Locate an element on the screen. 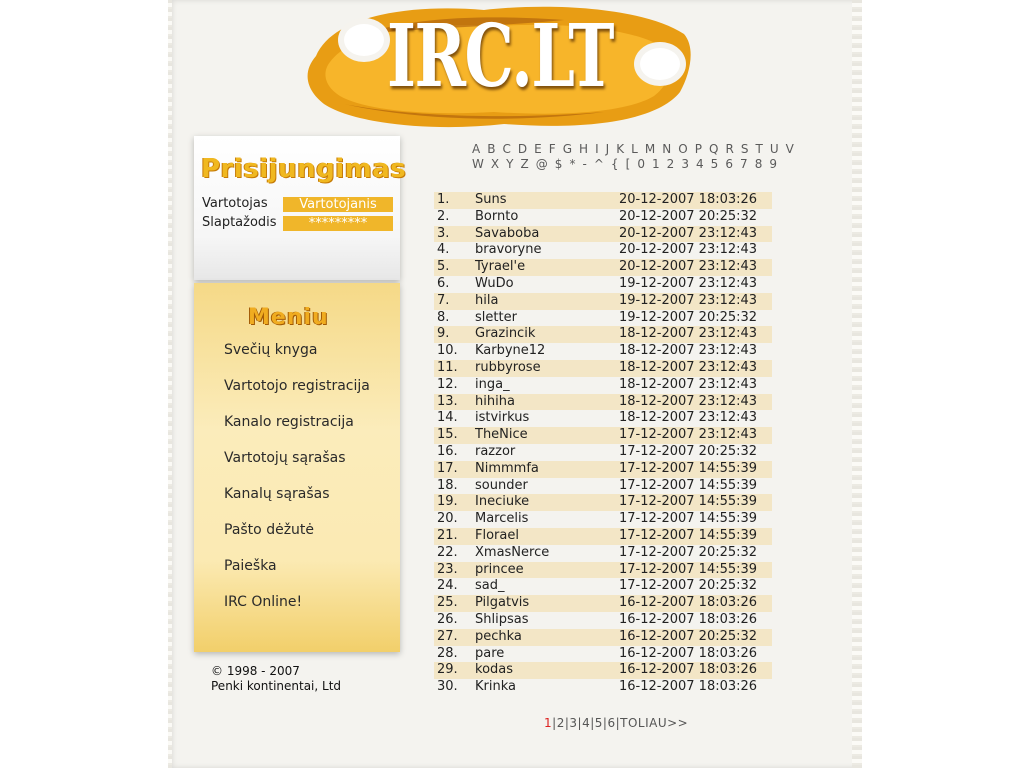 This screenshot has width=1024, height=768. page-link: 2 is located at coordinates (561, 723).